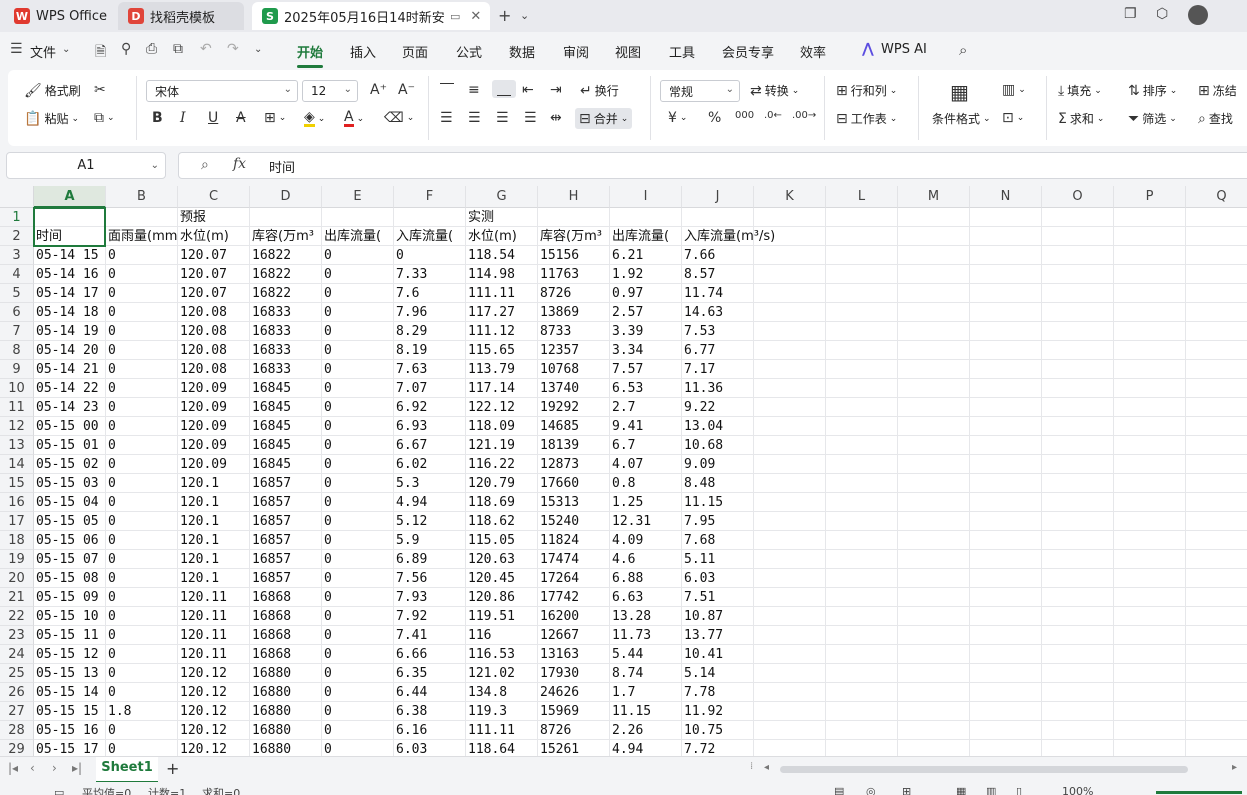 The image size is (1247, 795). What do you see at coordinates (490, 730) in the screenshot?
I see `table-cell: 111.11` at bounding box center [490, 730].